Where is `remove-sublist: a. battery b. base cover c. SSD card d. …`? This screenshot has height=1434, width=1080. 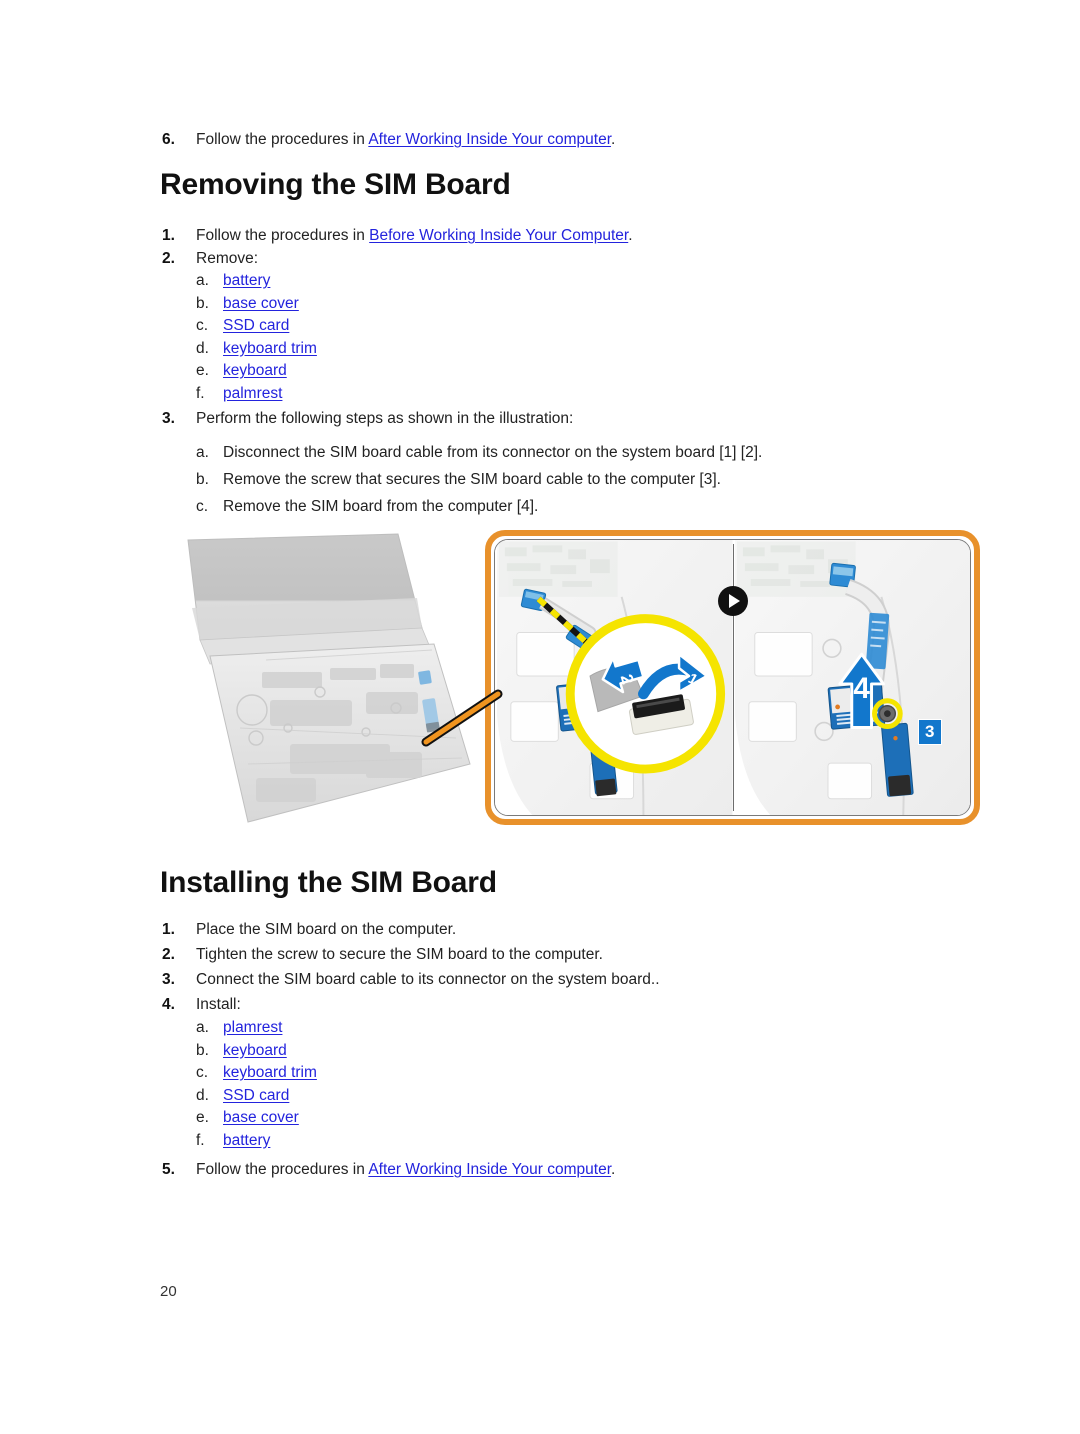
remove-sublist: a. battery b. base cover c. SSD card d. … is located at coordinates (569, 337).